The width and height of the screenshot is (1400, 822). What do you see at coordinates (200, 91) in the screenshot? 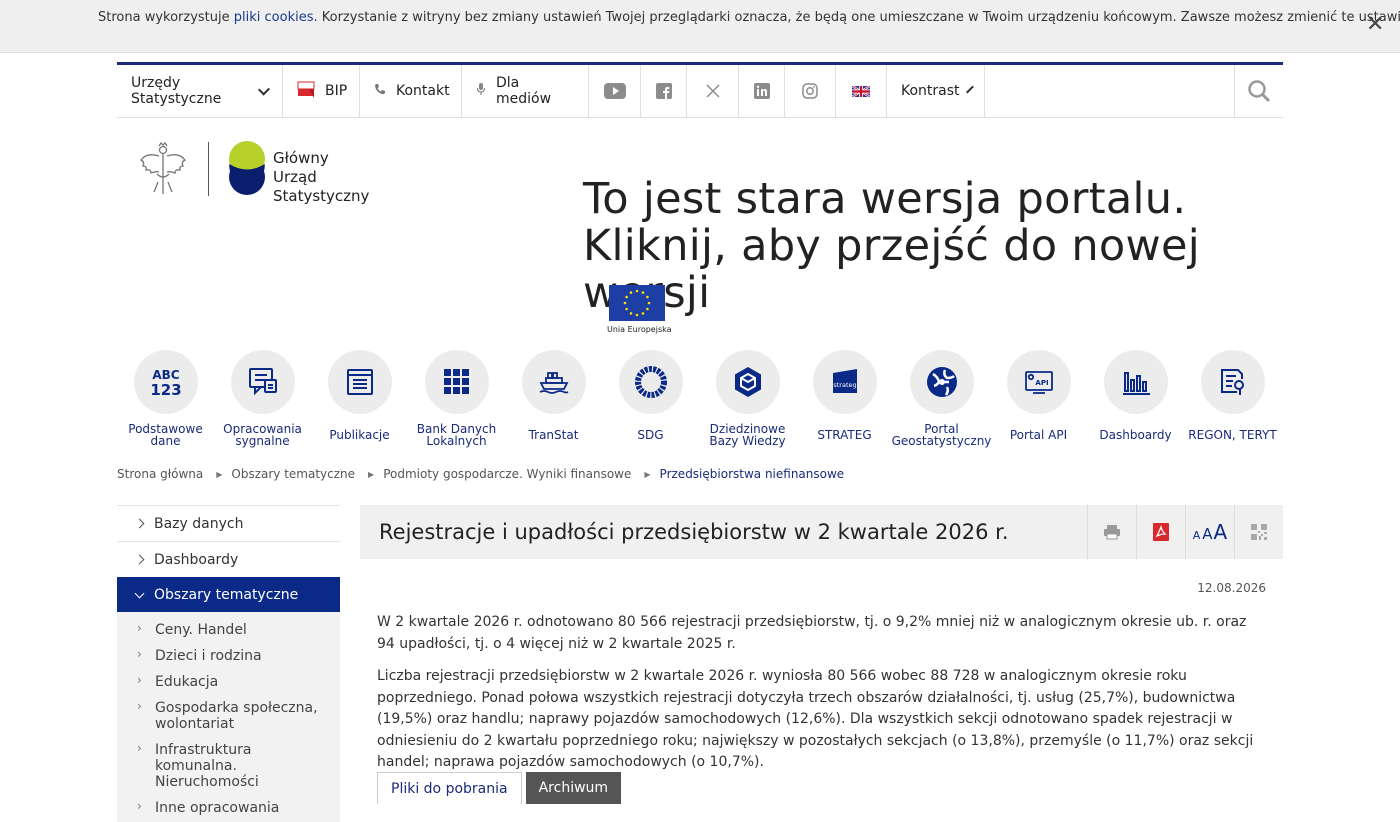
I see `offices-dropdown: Urzędy Statystyczne` at bounding box center [200, 91].